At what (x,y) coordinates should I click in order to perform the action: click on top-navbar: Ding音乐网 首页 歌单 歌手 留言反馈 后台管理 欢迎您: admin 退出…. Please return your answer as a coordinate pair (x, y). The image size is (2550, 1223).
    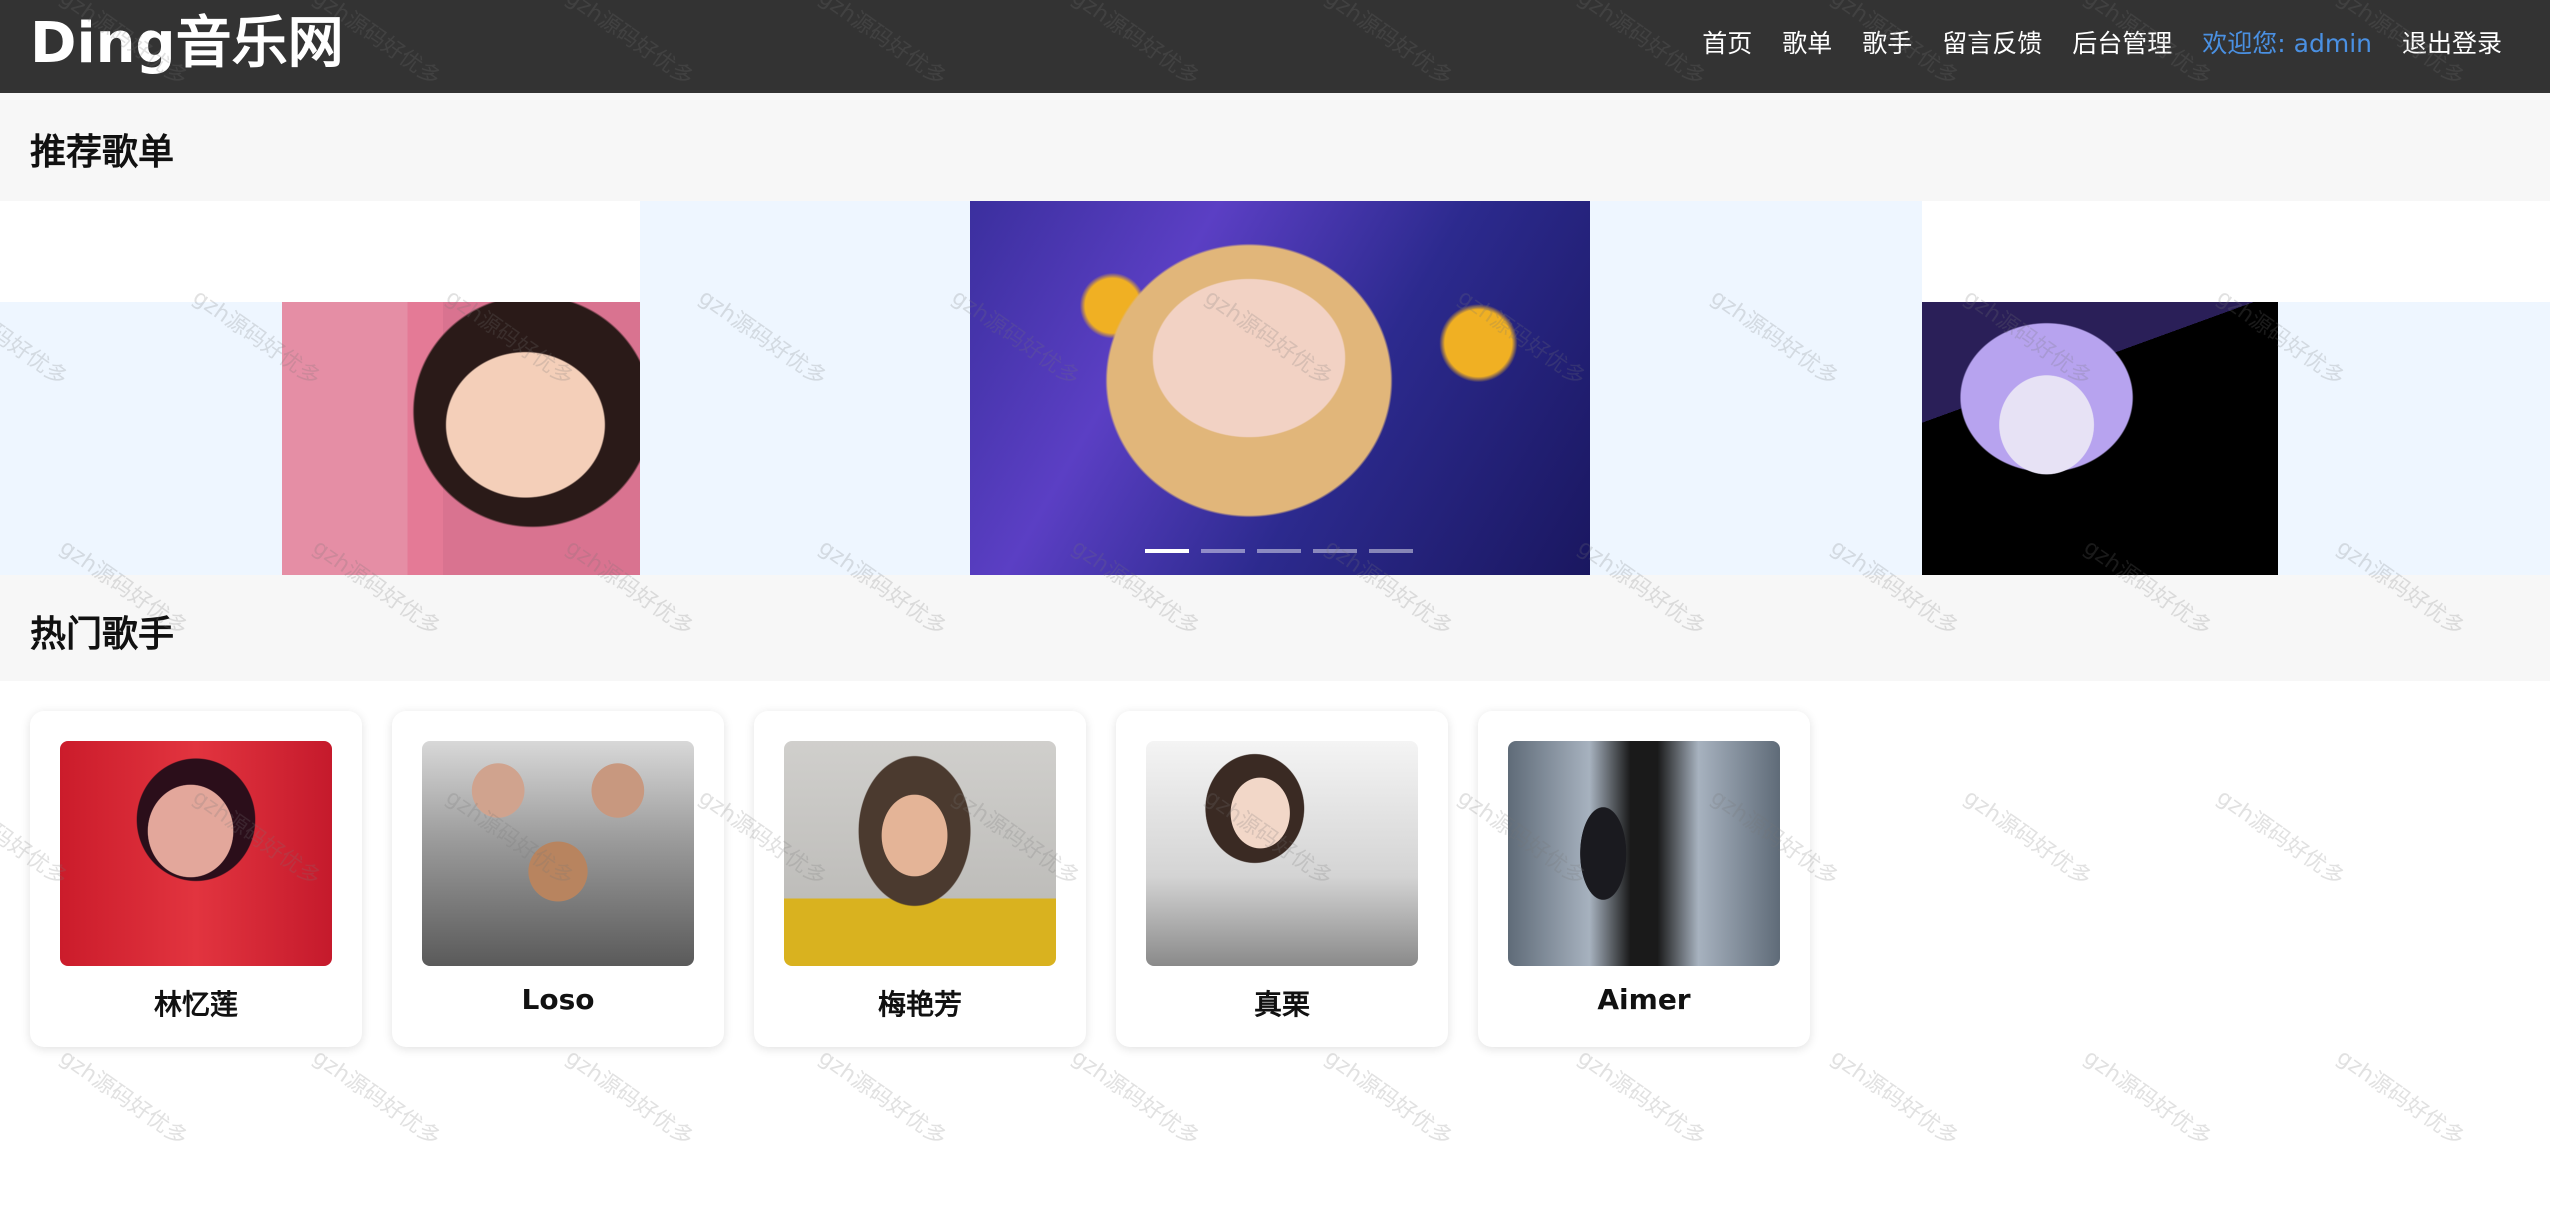
    Looking at the image, I should click on (1275, 46).